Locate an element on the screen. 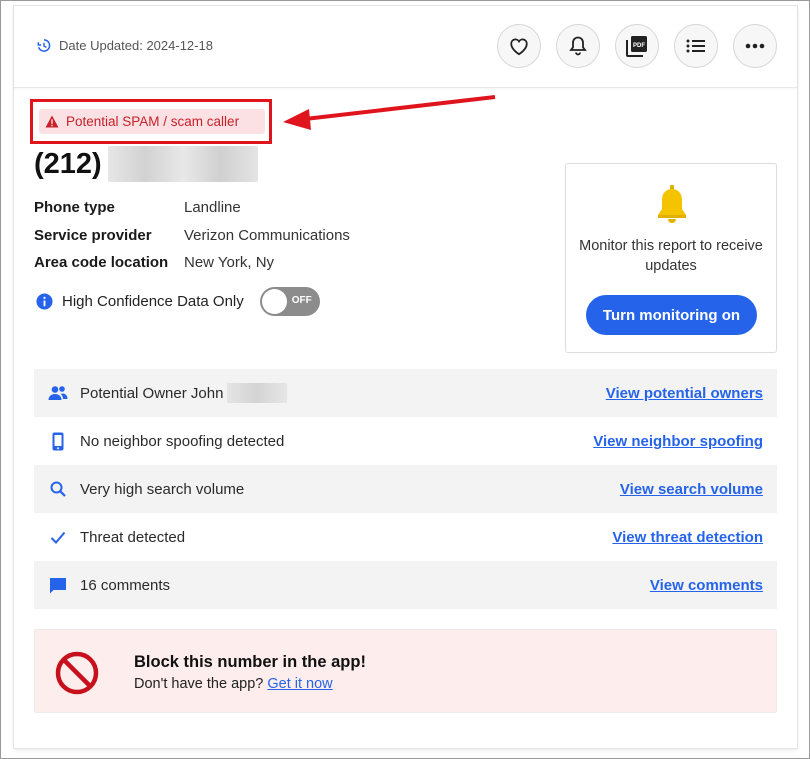 This screenshot has height=759, width=810. notifications-button is located at coordinates (578, 46).